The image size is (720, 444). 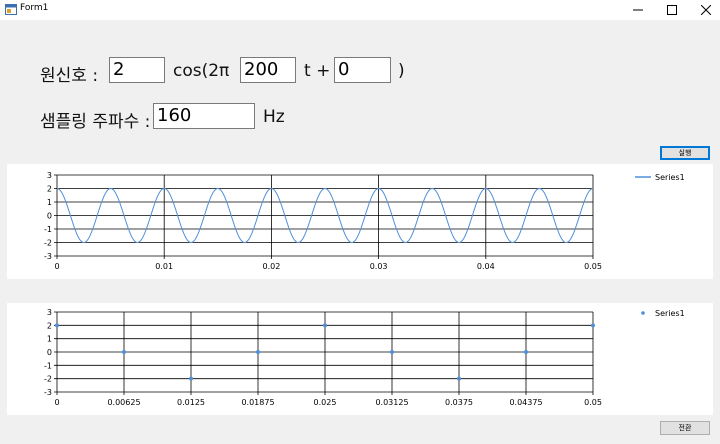 What do you see at coordinates (459, 402) in the screenshot?
I see `x-tick-label: 0.0375` at bounding box center [459, 402].